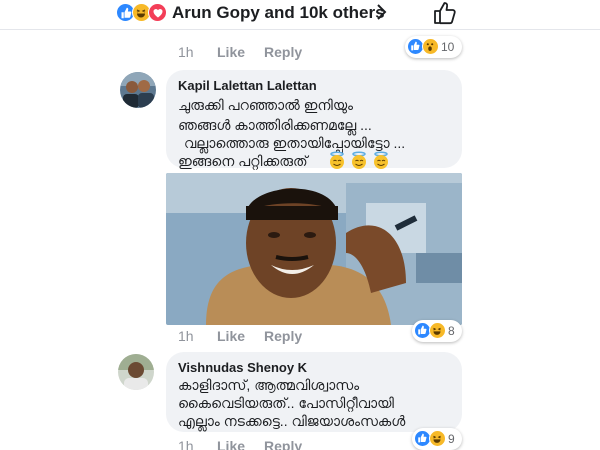  What do you see at coordinates (265, 105) in the screenshot?
I see `comment-text-line: ചുരുക്കി പറഞ്ഞാൽ ഇനിയും` at bounding box center [265, 105].